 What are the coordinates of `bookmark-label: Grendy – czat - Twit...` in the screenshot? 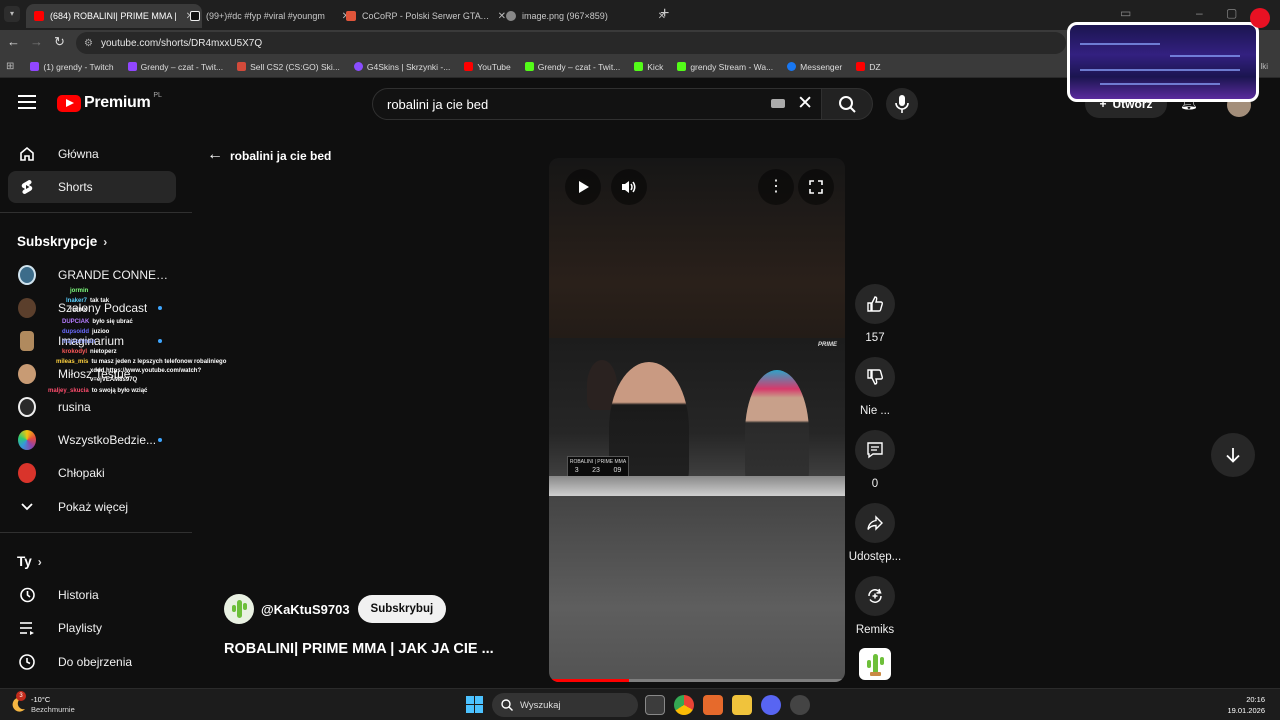 It's located at (182, 66).